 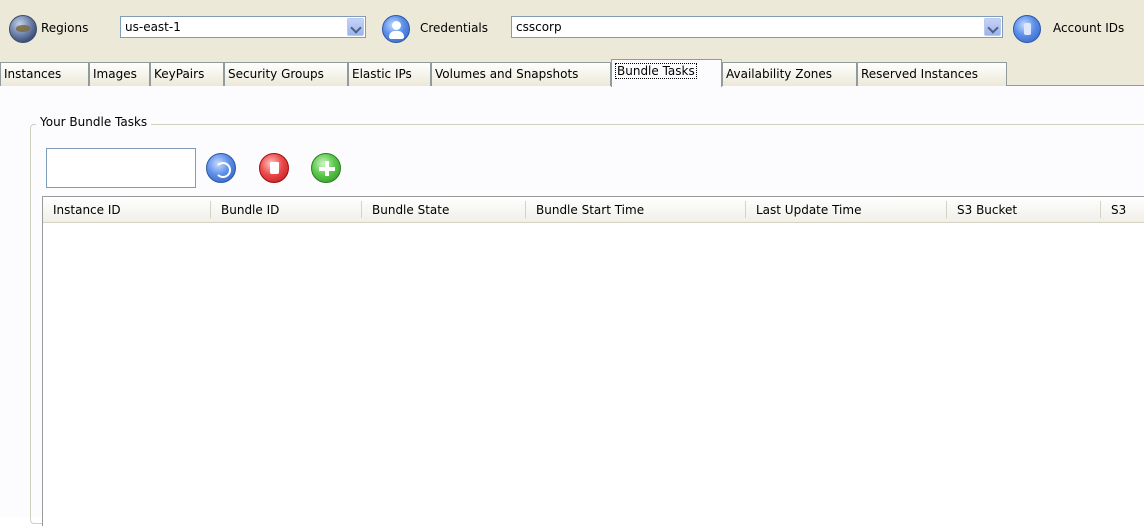 I want to click on credentials-label: Credentials, so click(x=454, y=28).